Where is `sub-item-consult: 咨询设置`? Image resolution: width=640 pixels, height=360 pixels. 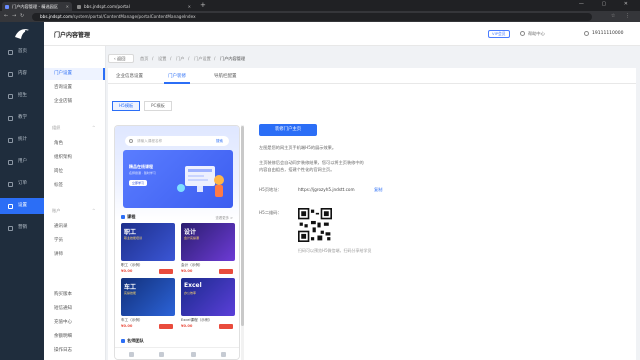
sub-item-consult: 咨询设置 is located at coordinates (74, 88).